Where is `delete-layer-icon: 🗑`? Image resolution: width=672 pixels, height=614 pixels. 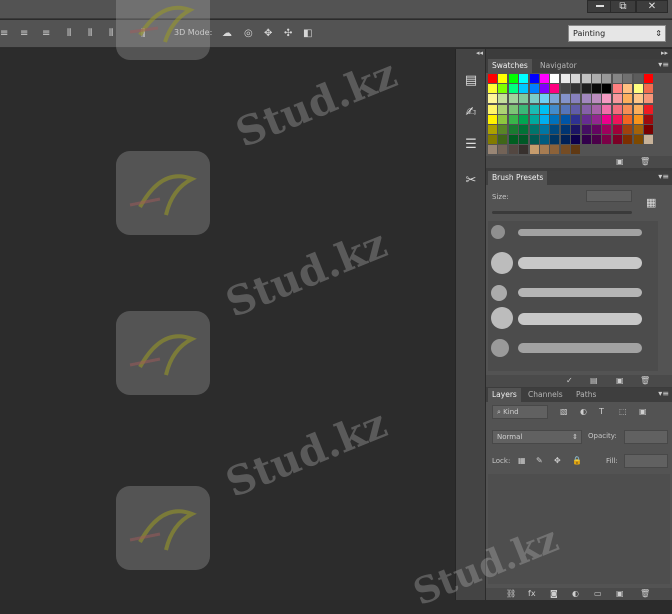
delete-layer-icon: 🗑 is located at coordinates (645, 593).